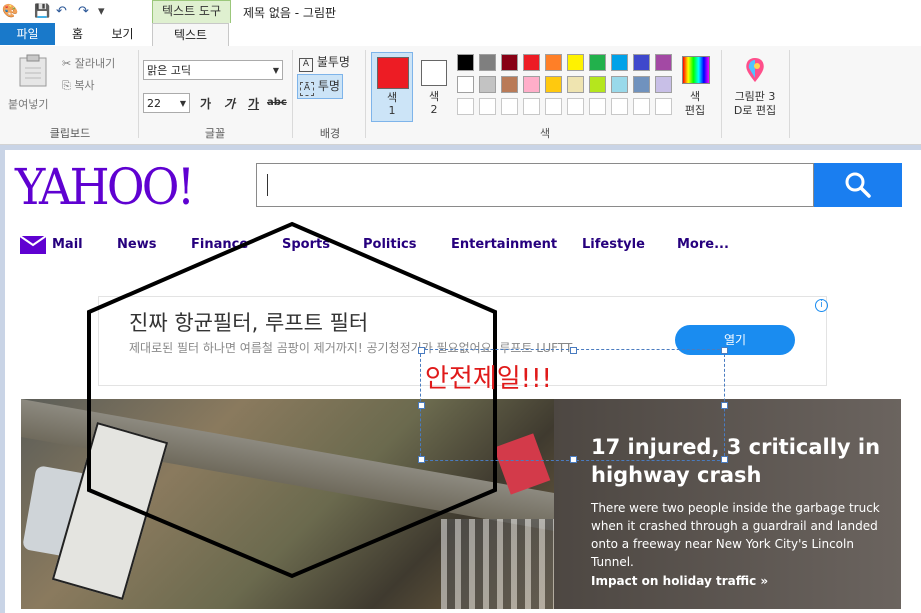  I want to click on tab-home: 홈, so click(77, 34).